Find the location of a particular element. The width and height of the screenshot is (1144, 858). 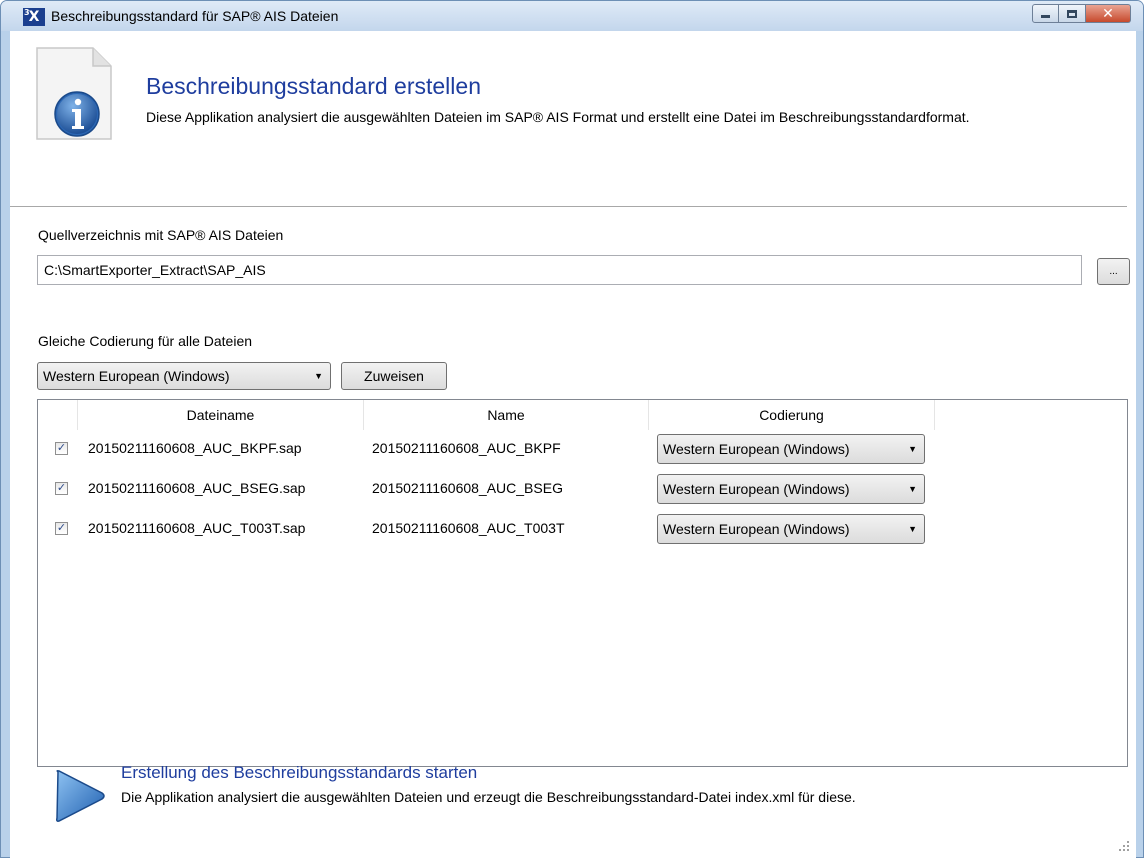

source-directory-input: C:\SmartExporter_Extract\SAP_AIS is located at coordinates (559, 270).